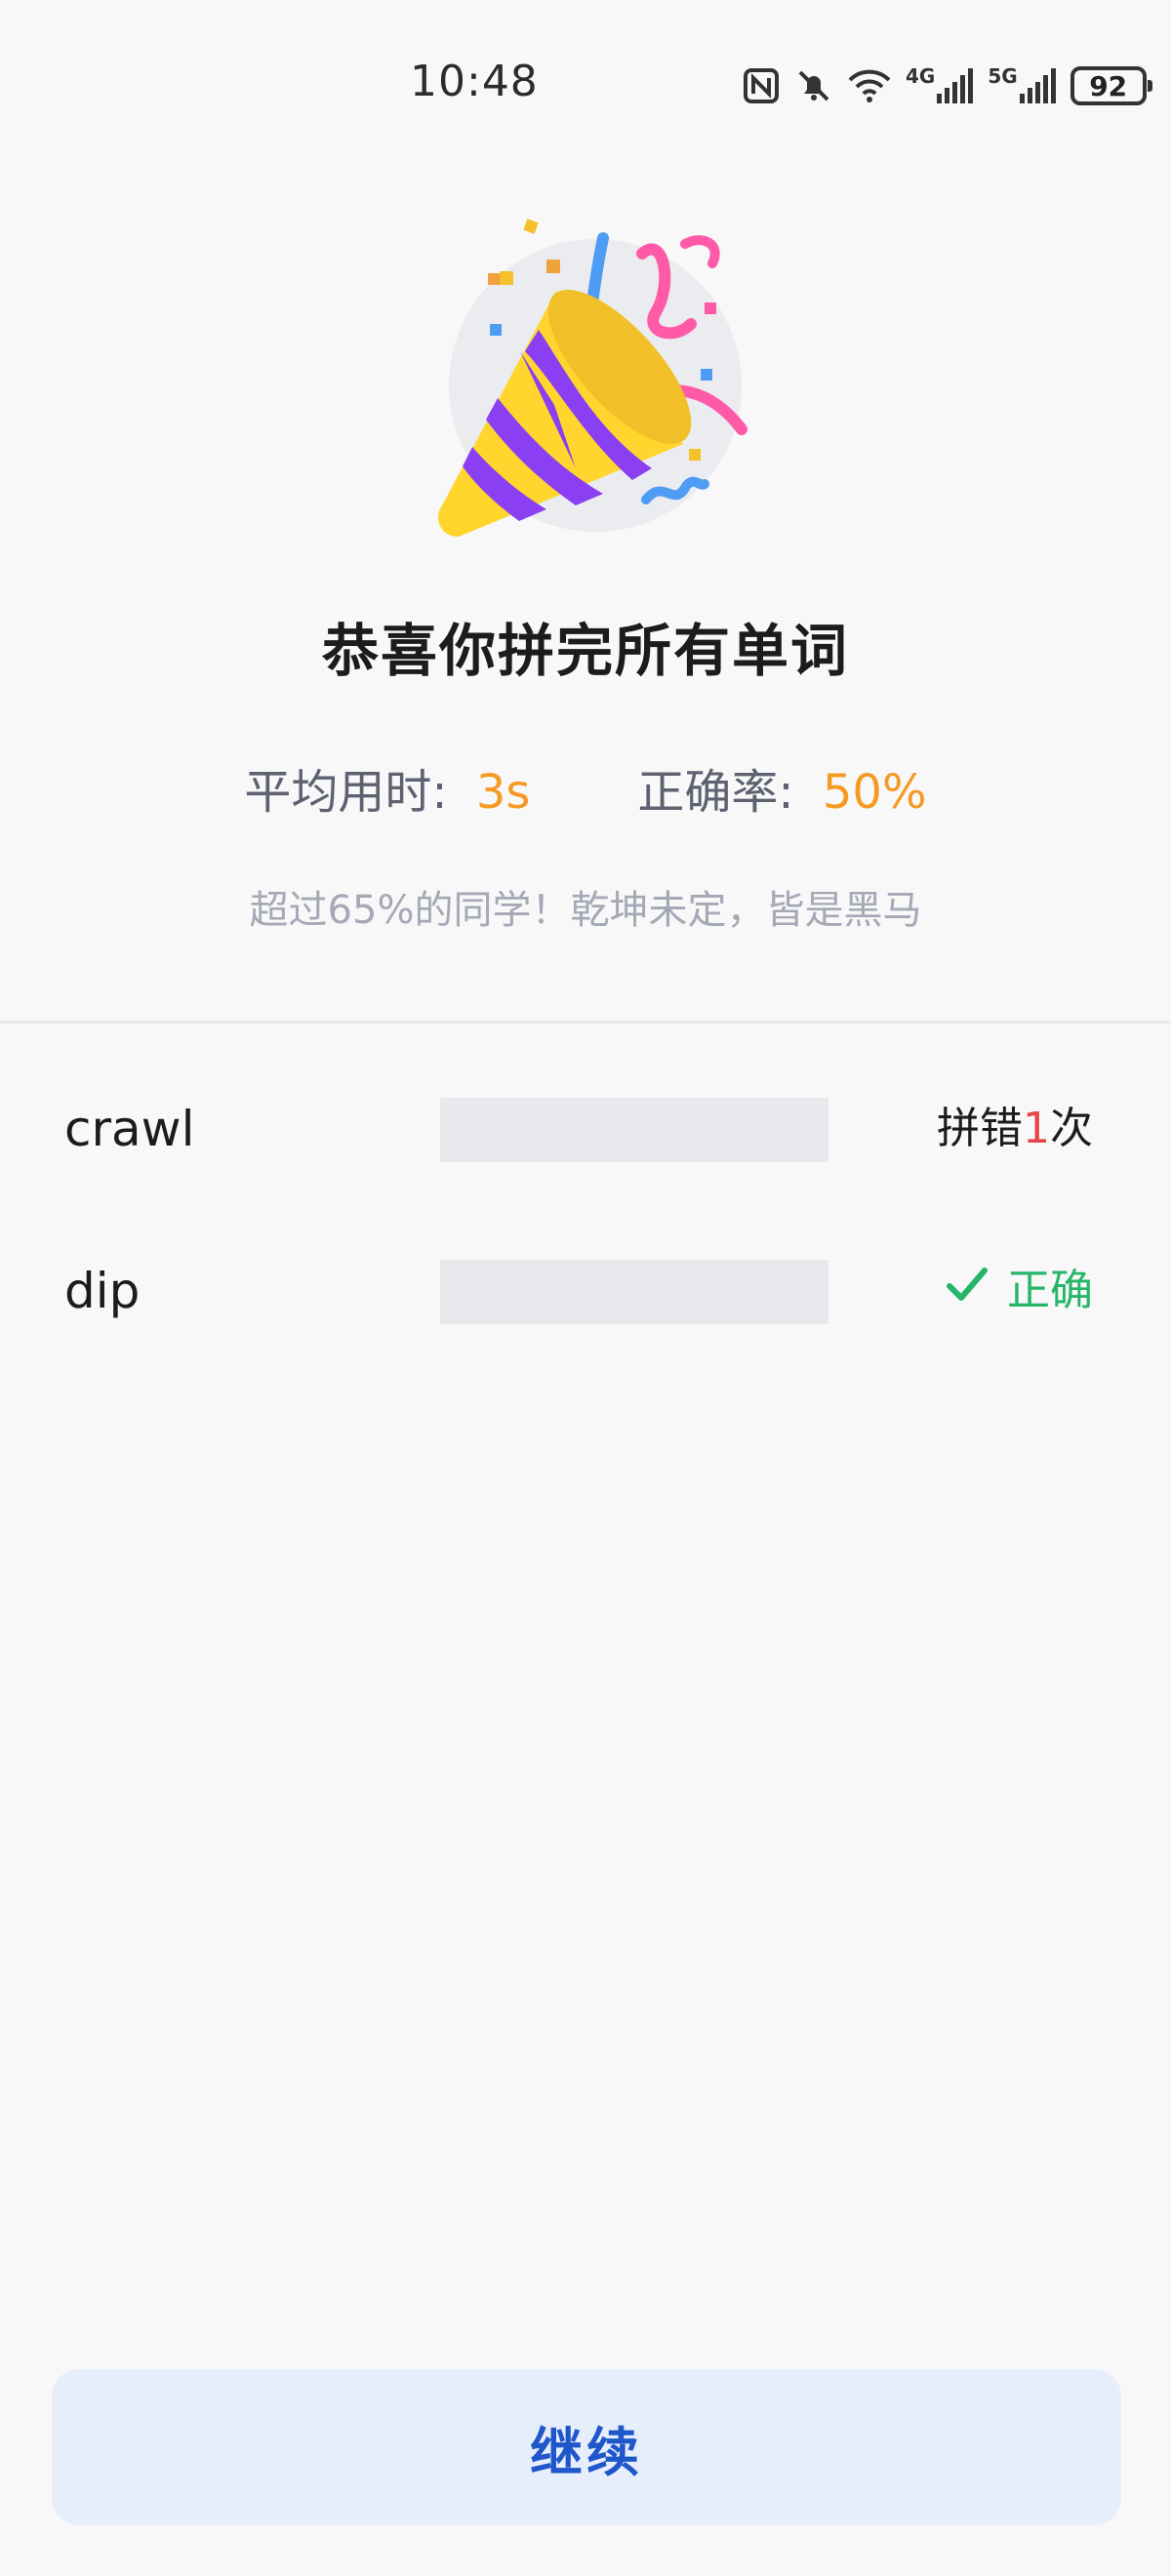 The image size is (1171, 2576). What do you see at coordinates (586, 2447) in the screenshot?
I see `continue-button: 继续` at bounding box center [586, 2447].